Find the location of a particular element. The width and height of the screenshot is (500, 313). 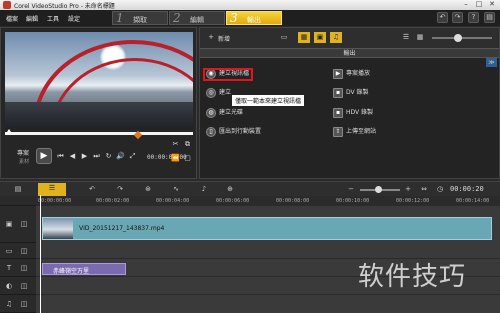

end-icon: ⏭ is located at coordinates (96, 156).